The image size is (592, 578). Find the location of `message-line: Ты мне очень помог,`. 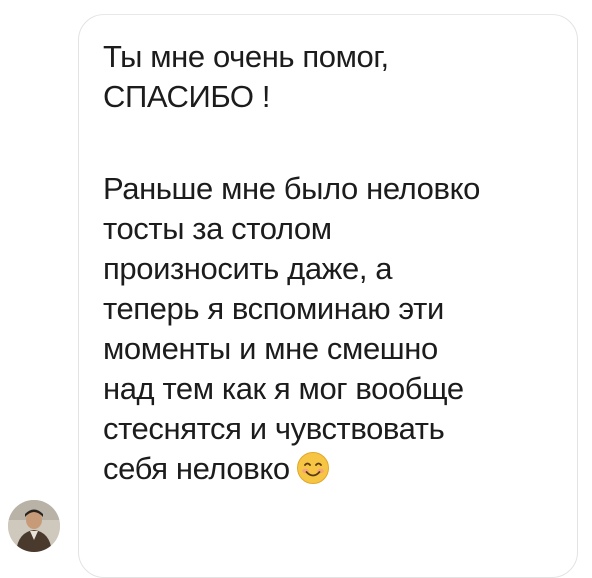

message-line: Ты мне очень помог, is located at coordinates (246, 56).